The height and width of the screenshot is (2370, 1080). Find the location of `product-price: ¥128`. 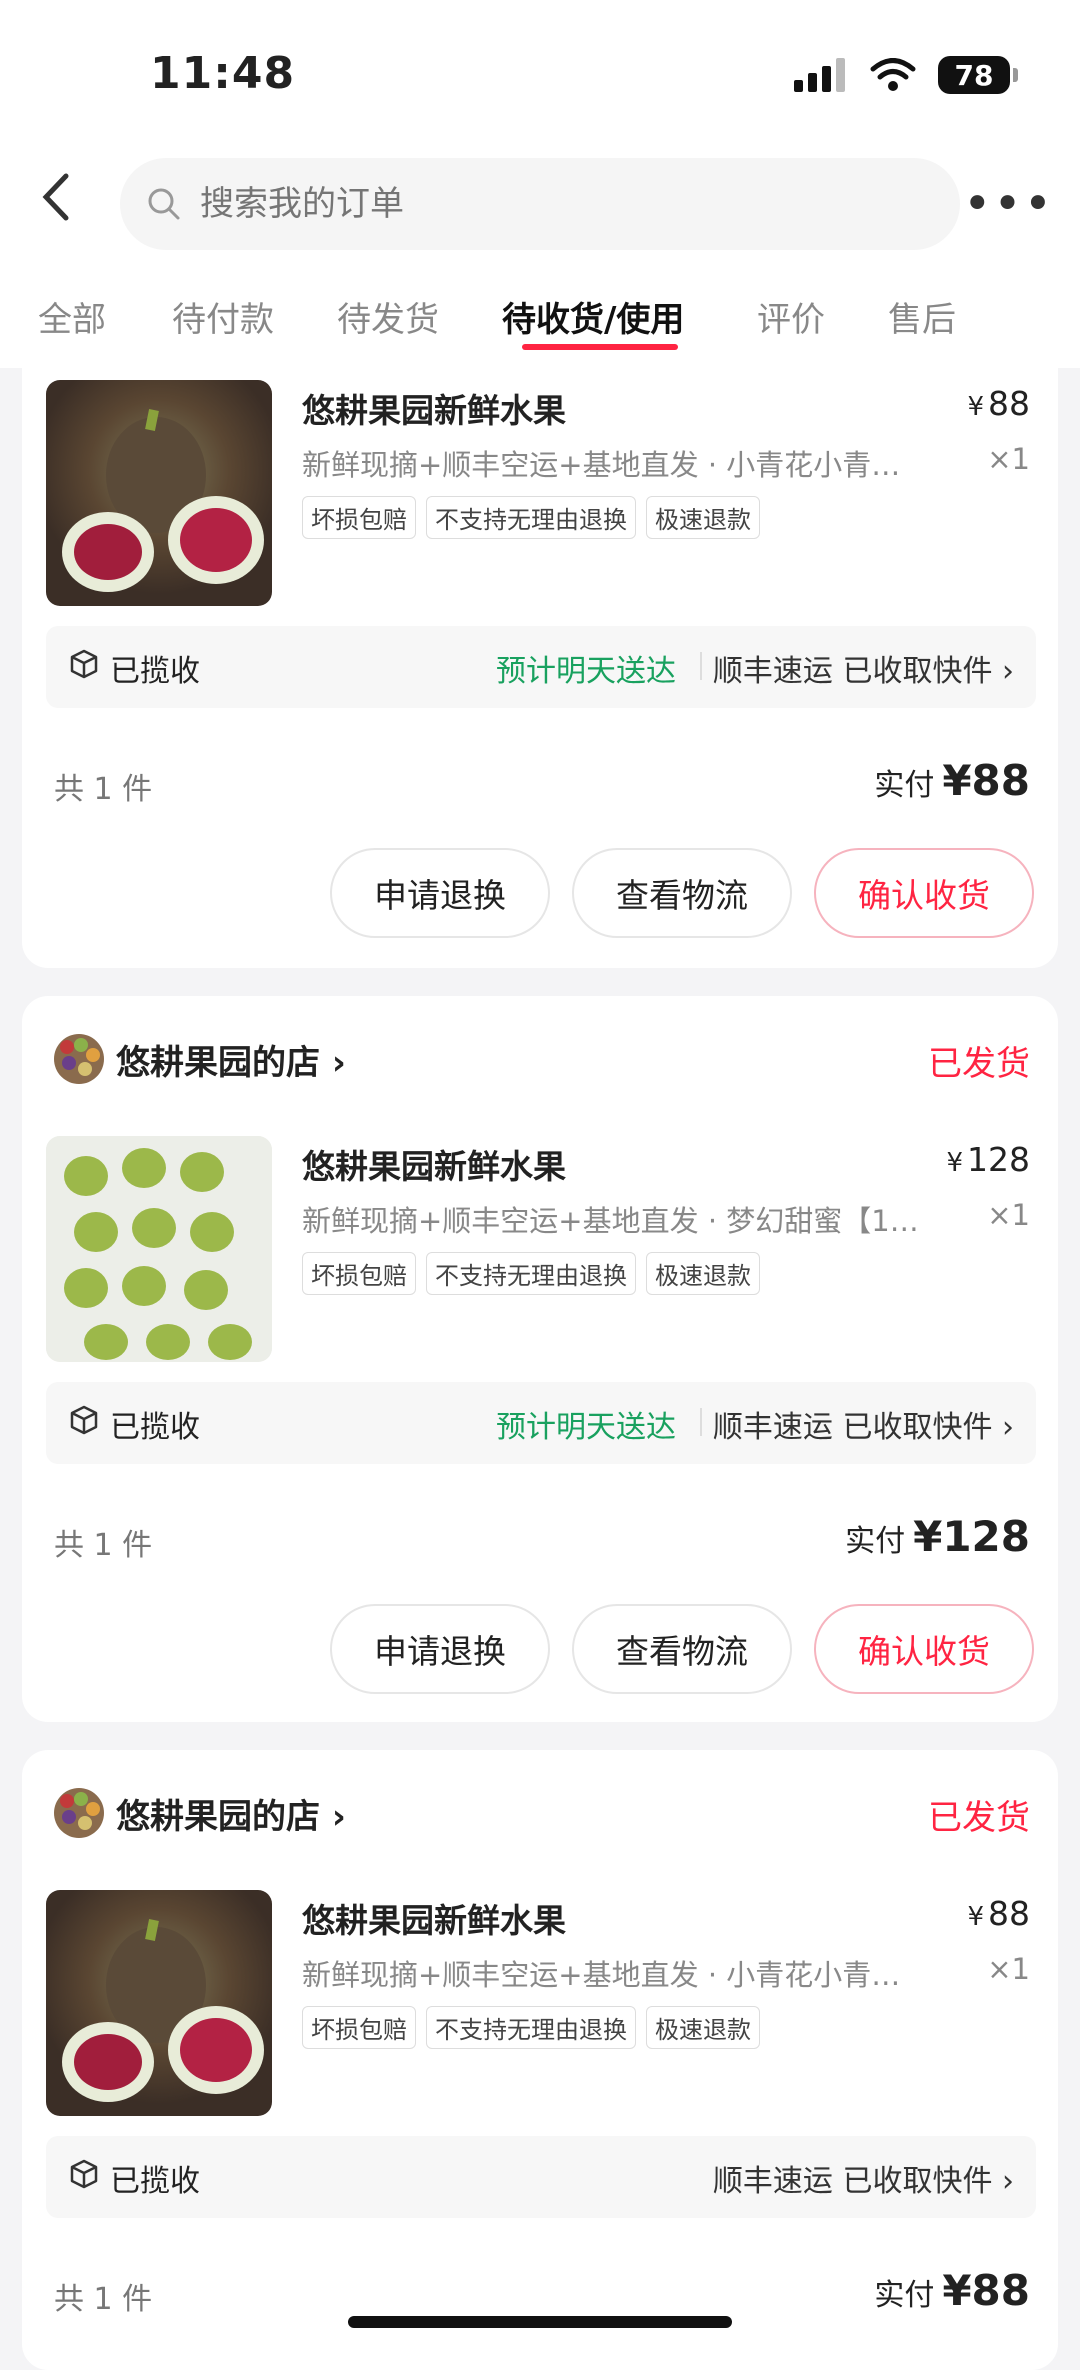

product-price: ¥128 is located at coordinates (988, 1159).